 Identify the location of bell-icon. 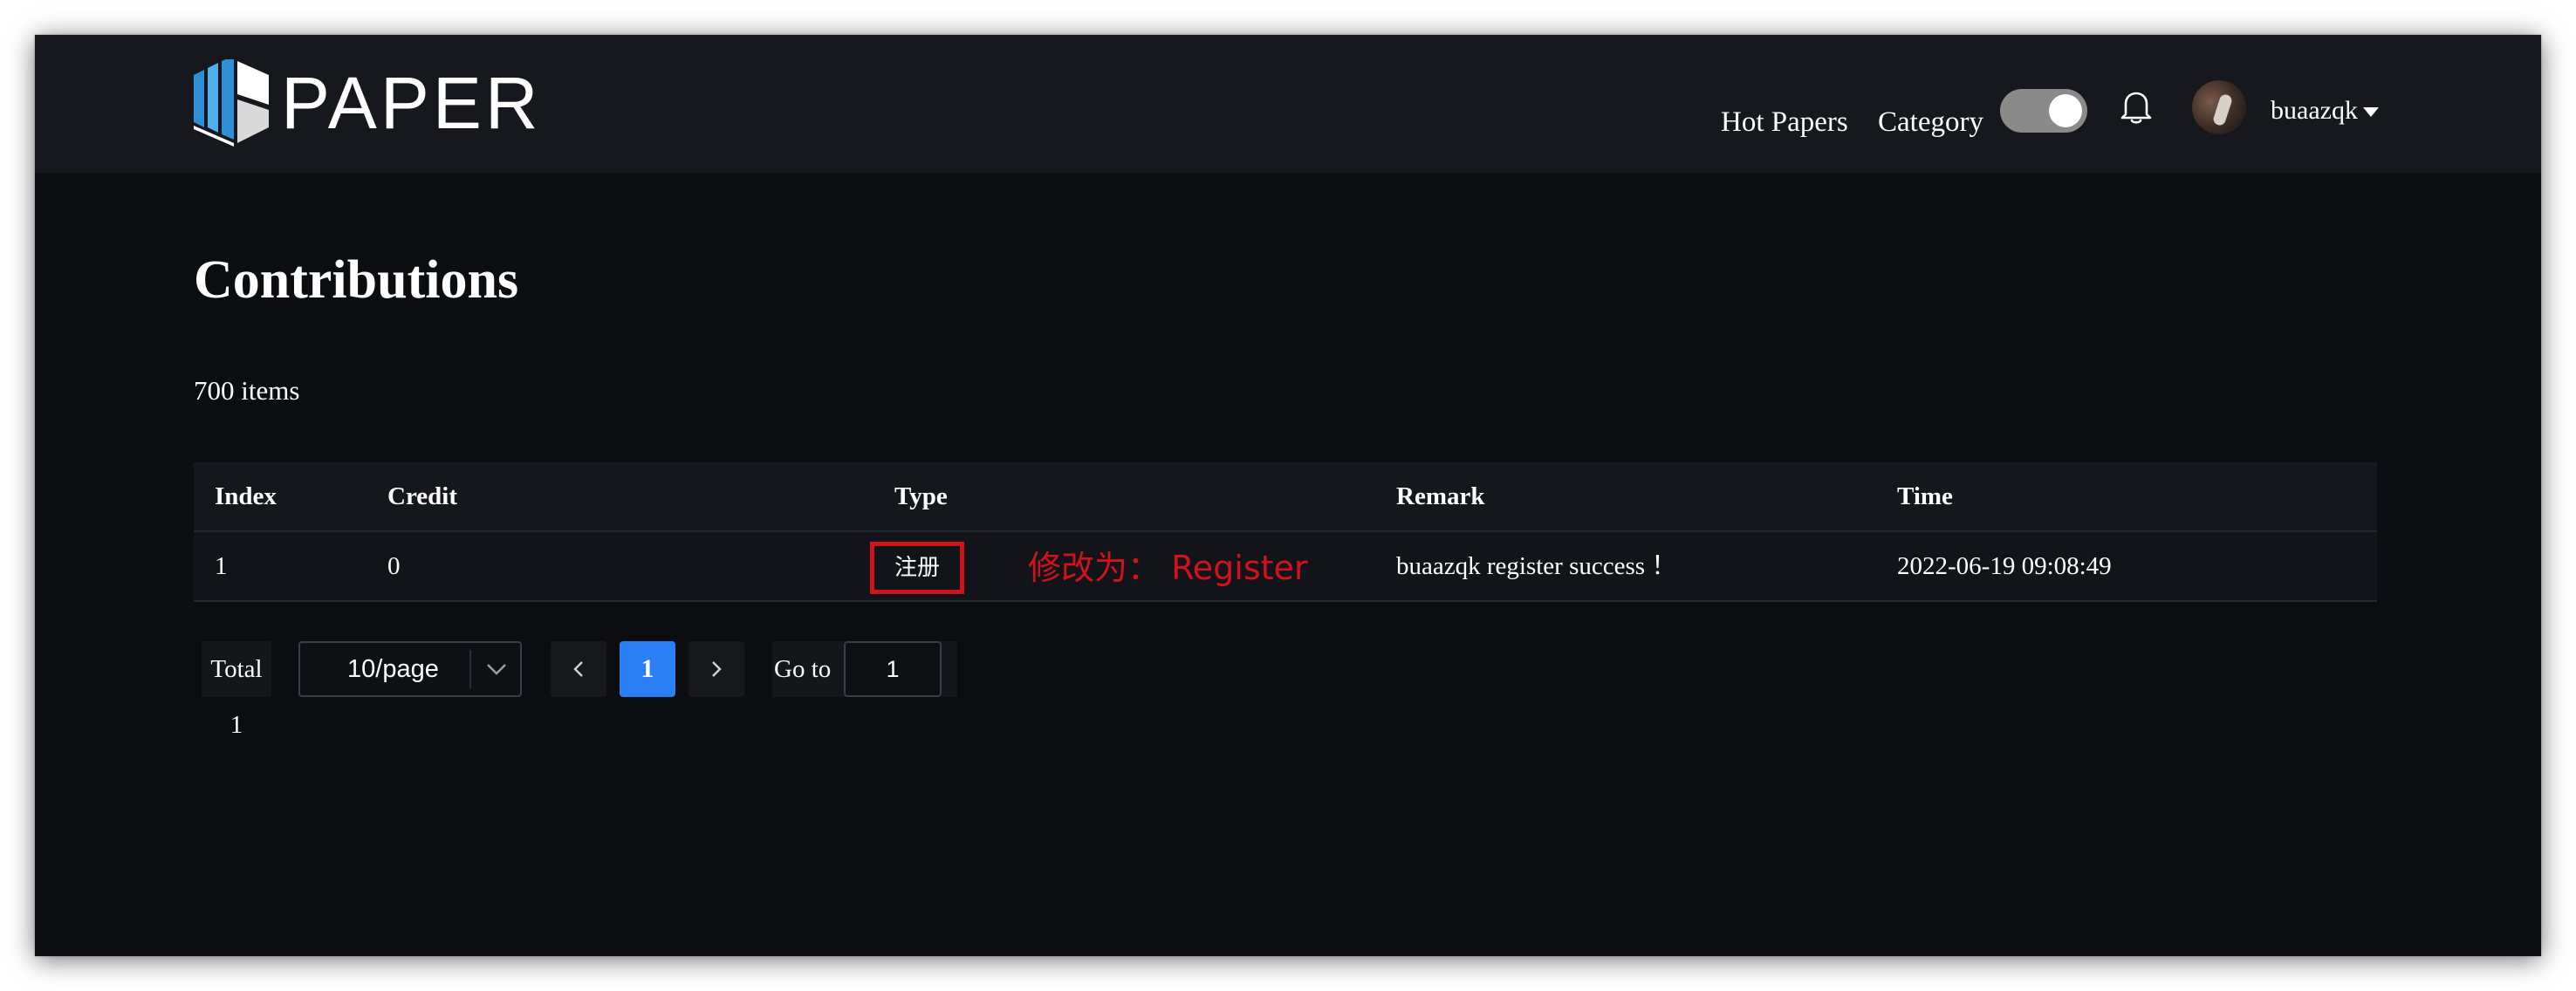
(2136, 109).